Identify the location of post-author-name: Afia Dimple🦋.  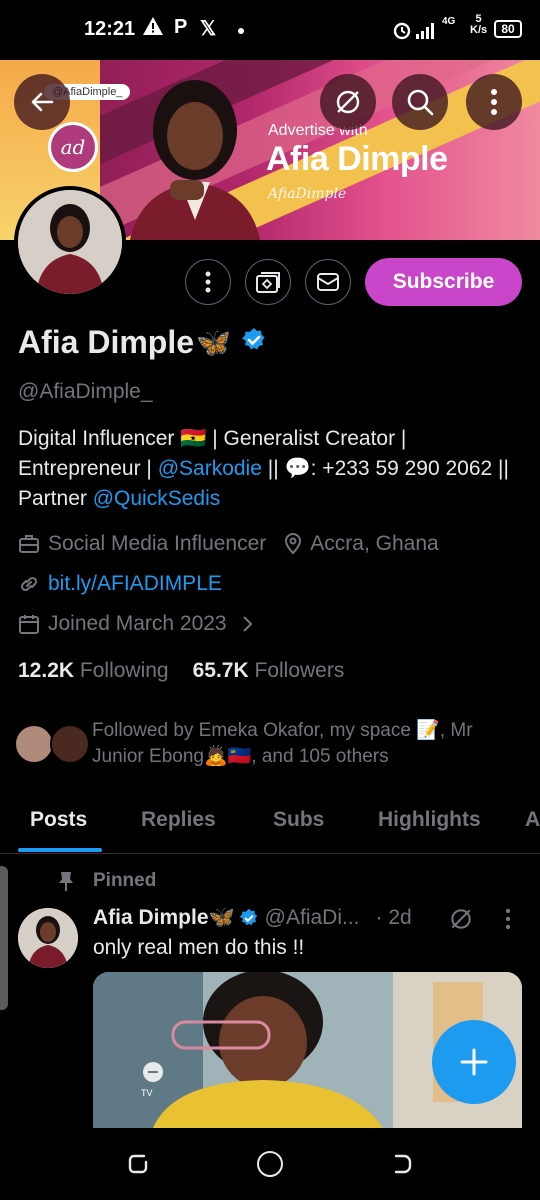
(164, 918).